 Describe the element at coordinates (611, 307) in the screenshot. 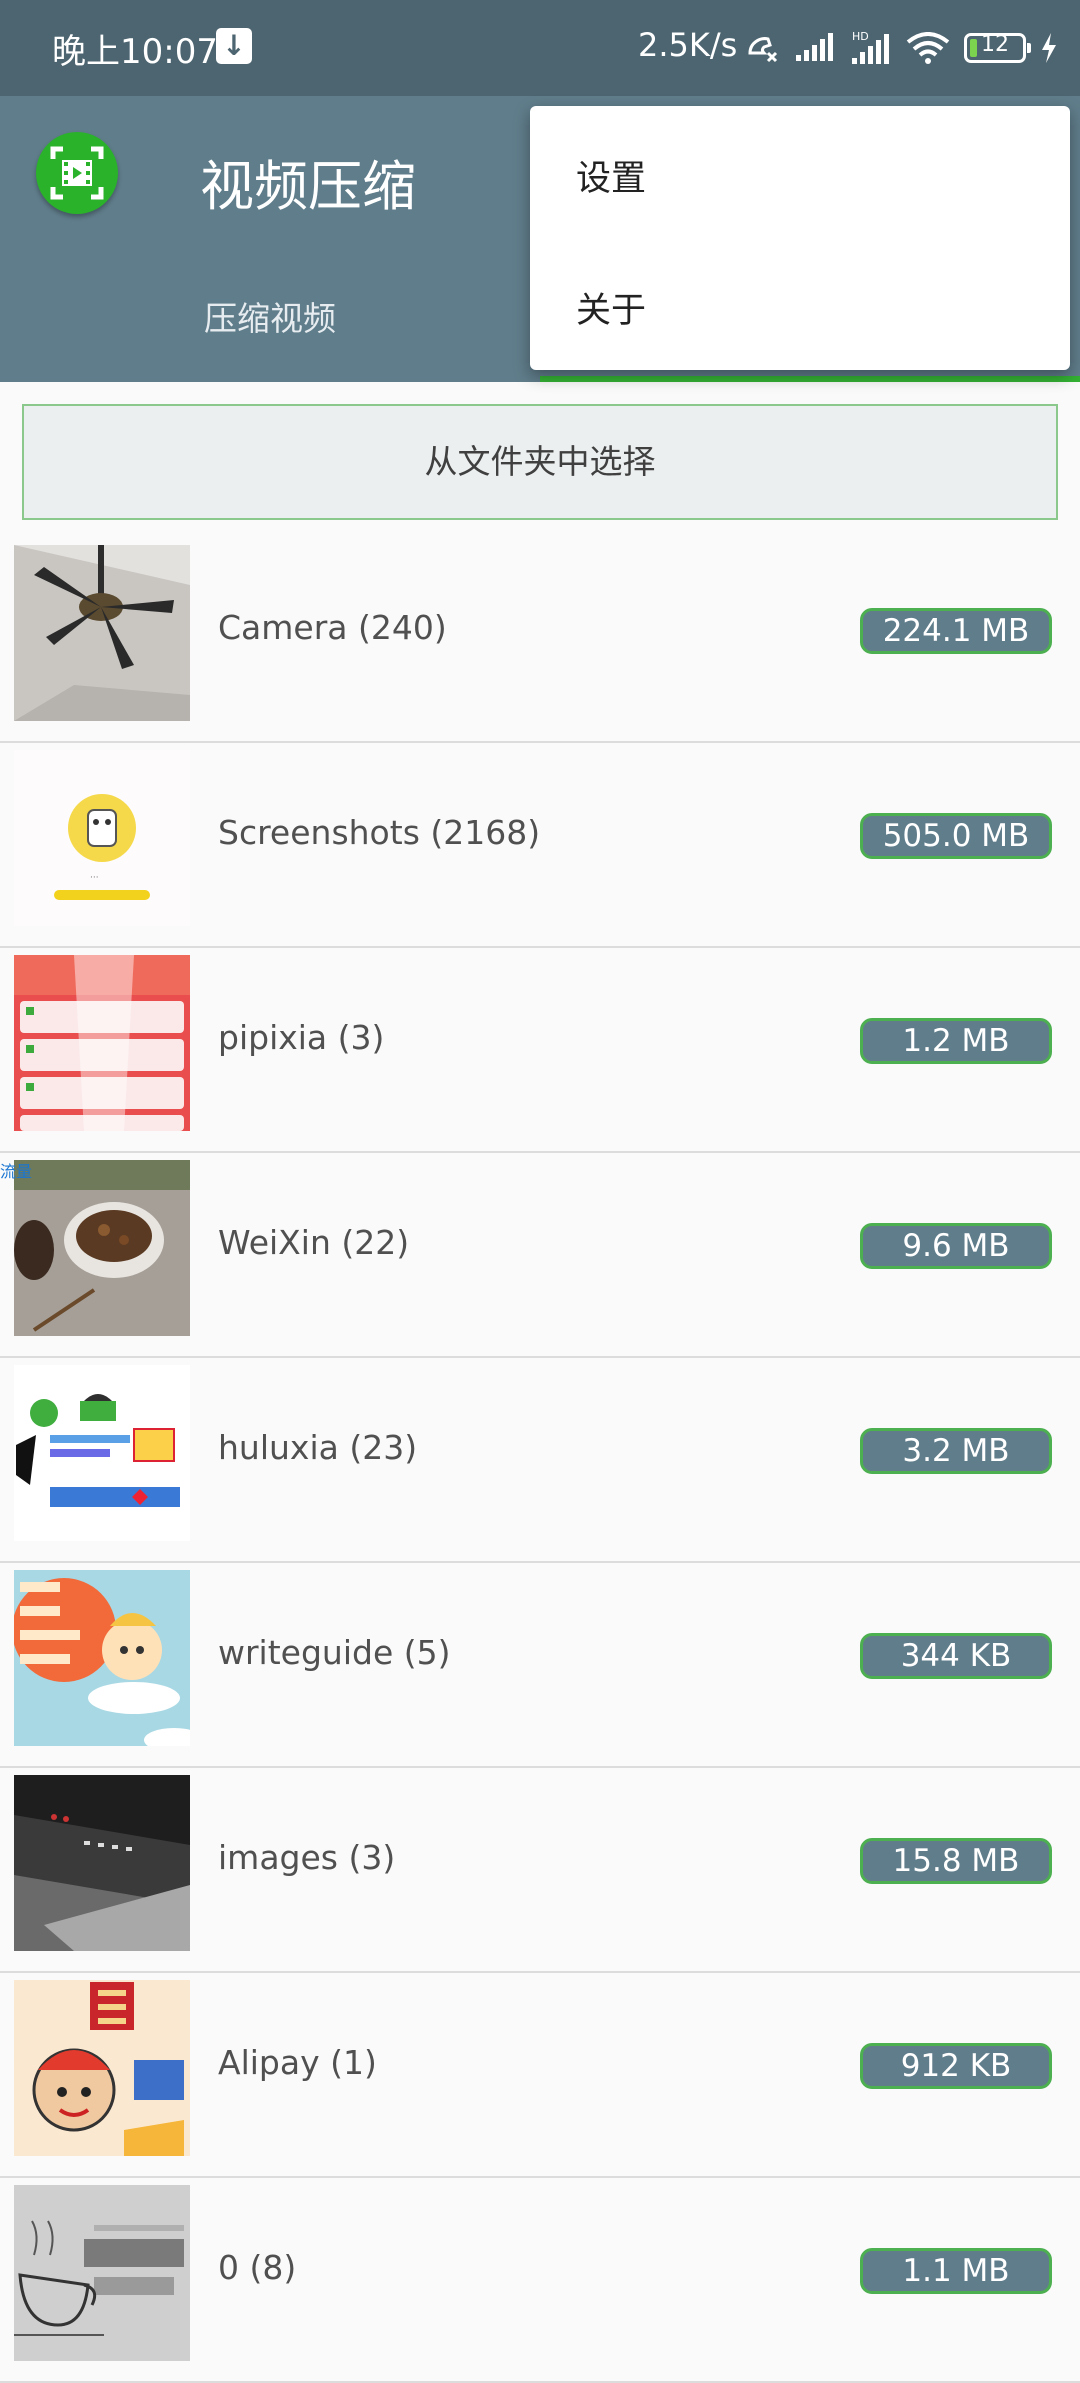

I see `menu-item-about: 关于` at that location.